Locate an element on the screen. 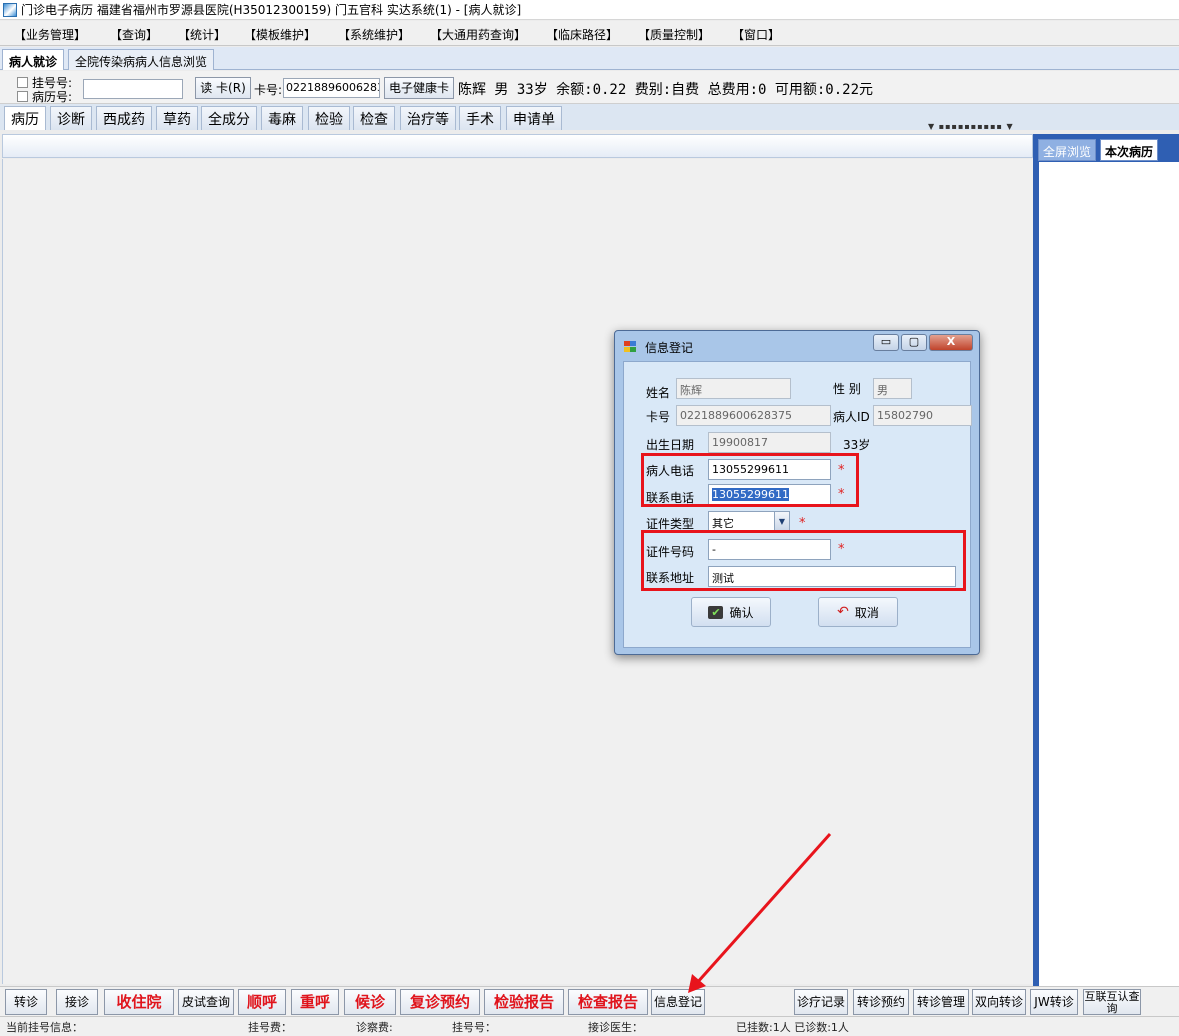  tab-fullscreen-browse: 全屏浏览 is located at coordinates (1067, 150).